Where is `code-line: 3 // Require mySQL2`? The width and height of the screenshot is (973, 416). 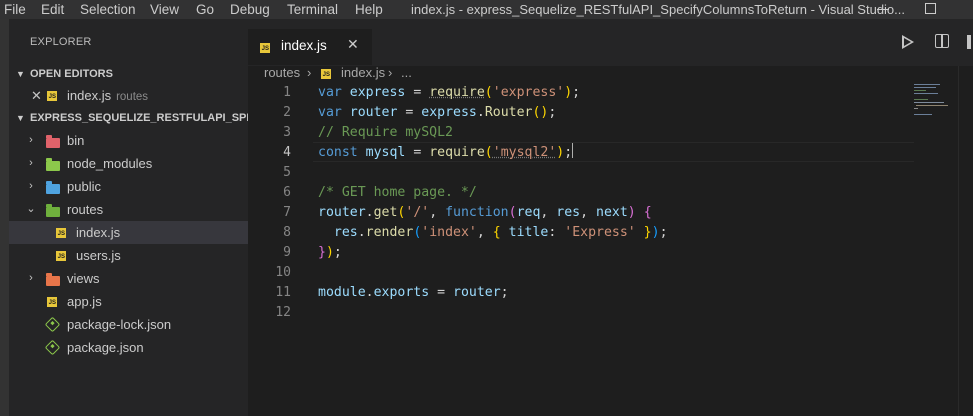 code-line: 3 // Require mySQL2 is located at coordinates (603, 133).